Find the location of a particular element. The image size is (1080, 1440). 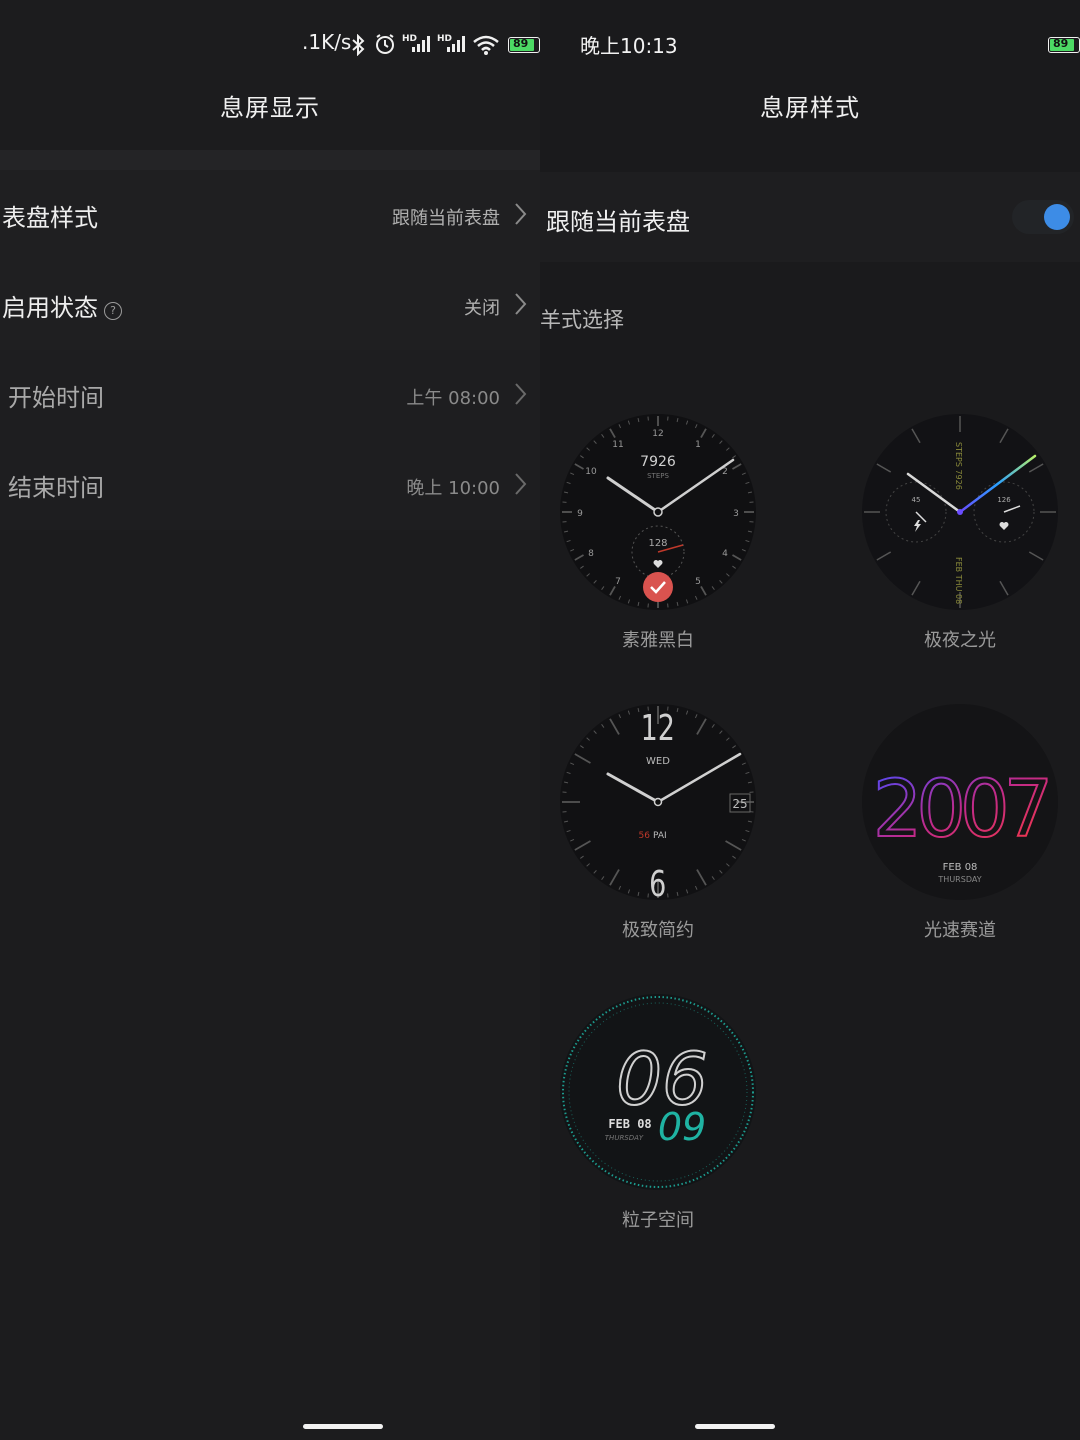

watchface-preview: 12 6 WED 25 56 PAI is located at coordinates (658, 803).